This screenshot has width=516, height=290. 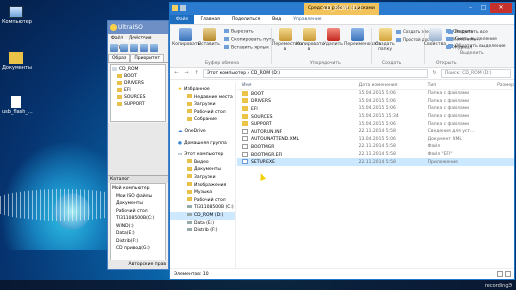 I want to click on nav-pc-item: Видео, so click(x=202, y=163).